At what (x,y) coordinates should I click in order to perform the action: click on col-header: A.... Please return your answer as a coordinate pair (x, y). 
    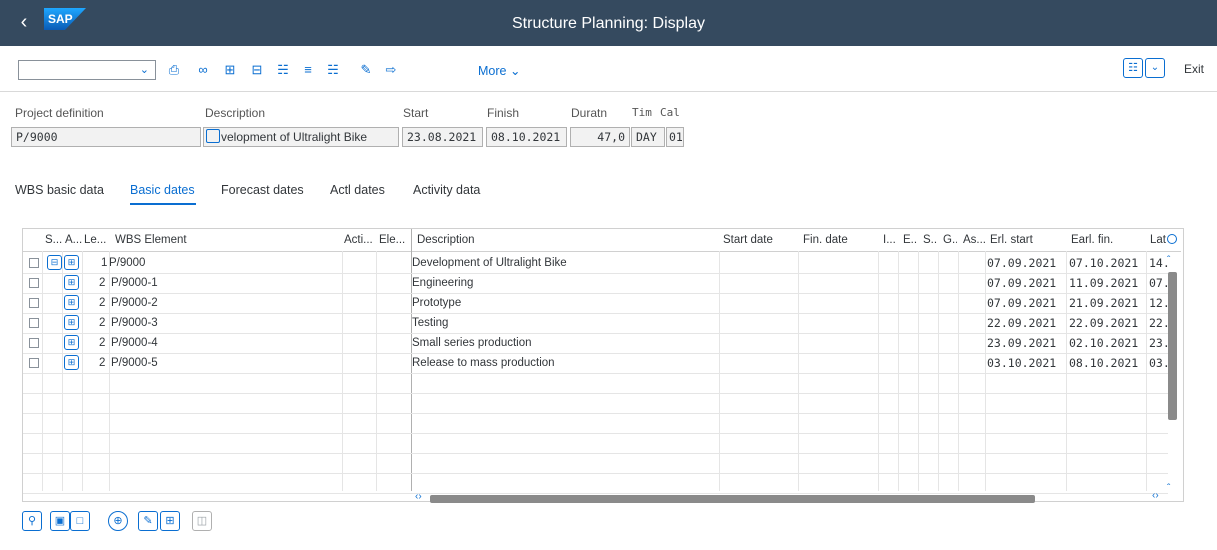
    Looking at the image, I should click on (74, 240).